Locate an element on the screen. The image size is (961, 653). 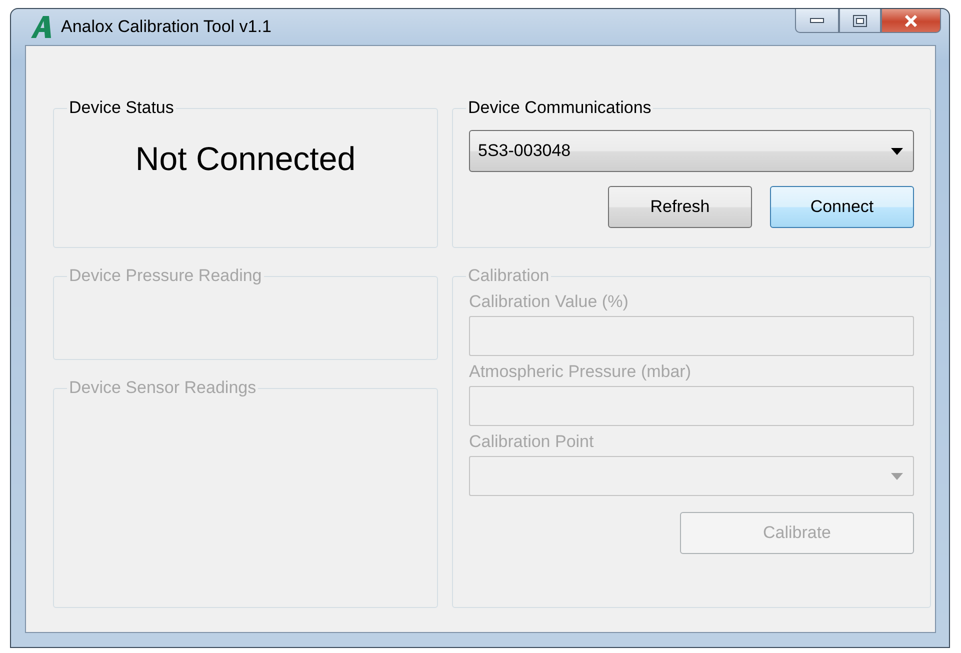
close-button is located at coordinates (911, 21).